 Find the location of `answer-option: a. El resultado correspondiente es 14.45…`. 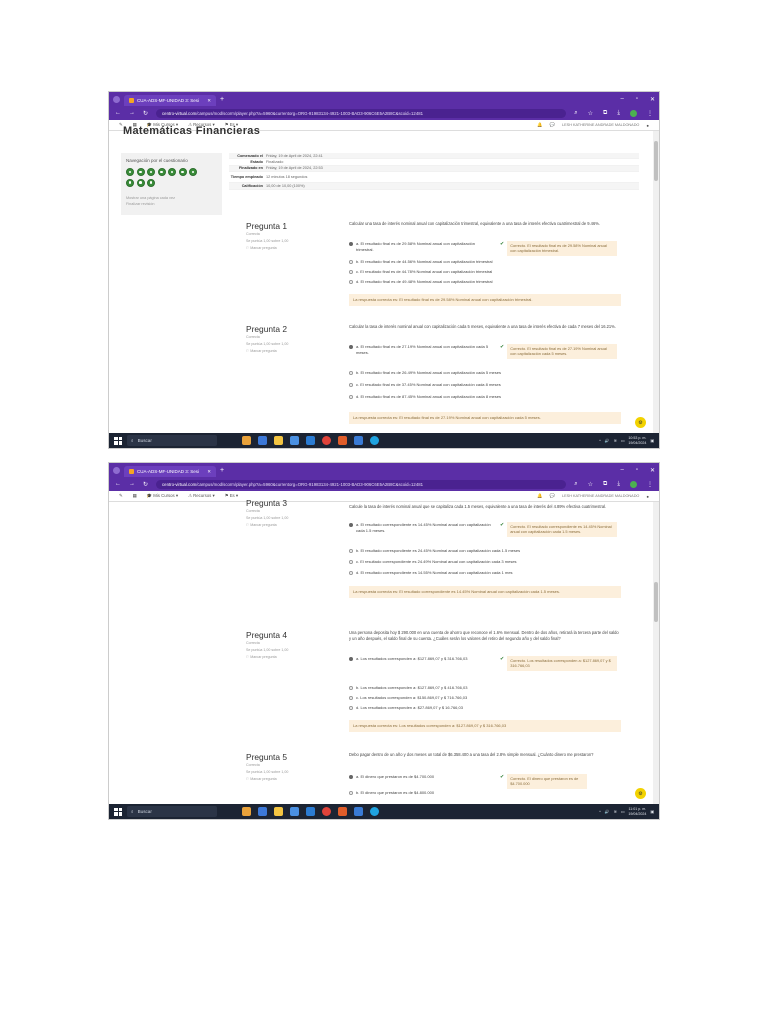

answer-option: a. El resultado correspondiente es 14.45… is located at coordinates (491, 529).